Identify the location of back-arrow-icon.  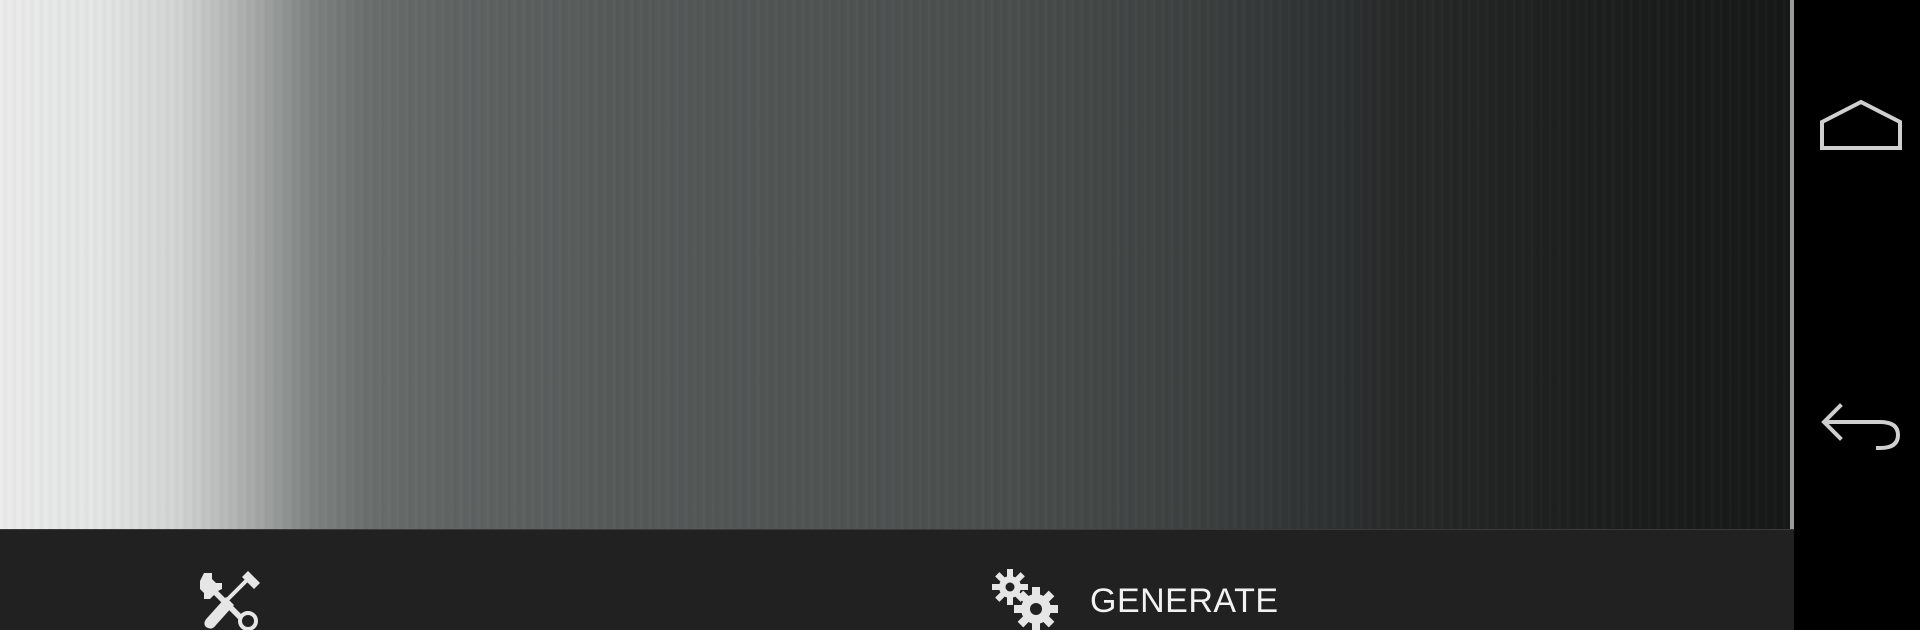
(1861, 426).